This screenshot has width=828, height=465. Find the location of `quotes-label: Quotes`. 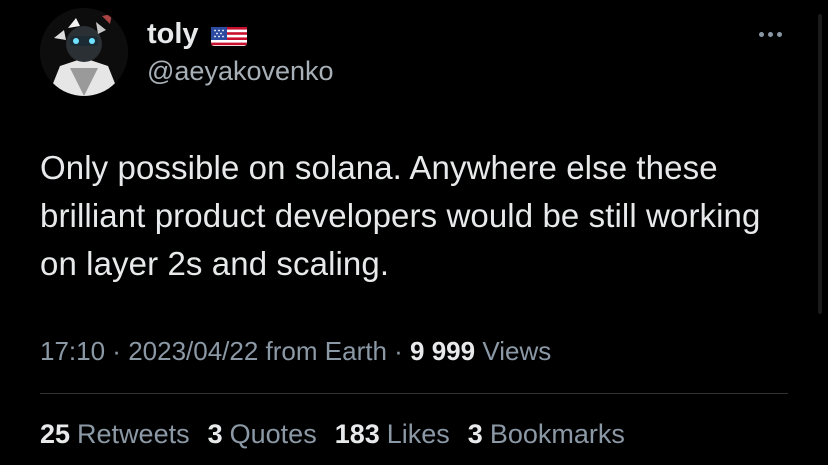

quotes-label: Quotes is located at coordinates (273, 434).